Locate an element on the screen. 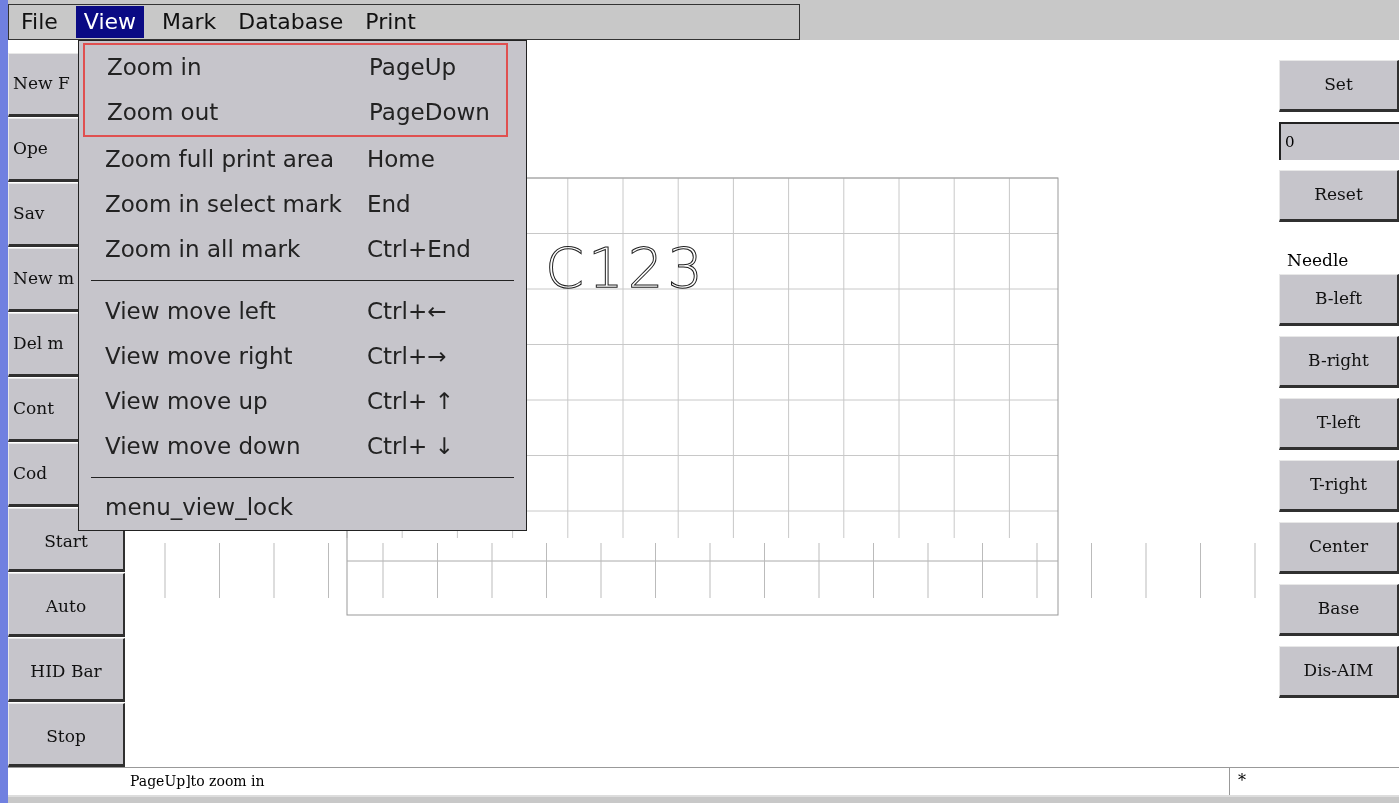 This screenshot has width=1399, height=803. status-indicator: * is located at coordinates (1314, 781).